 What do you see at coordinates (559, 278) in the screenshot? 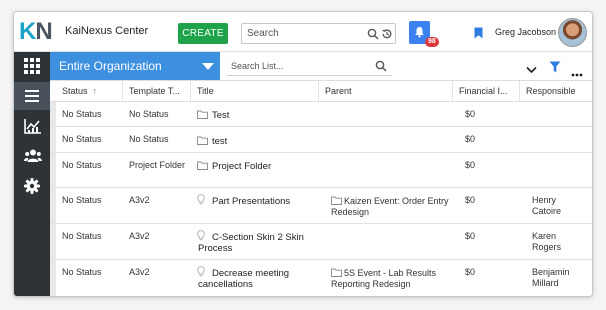
I see `responsible-cell: Benjamin Millard` at bounding box center [559, 278].